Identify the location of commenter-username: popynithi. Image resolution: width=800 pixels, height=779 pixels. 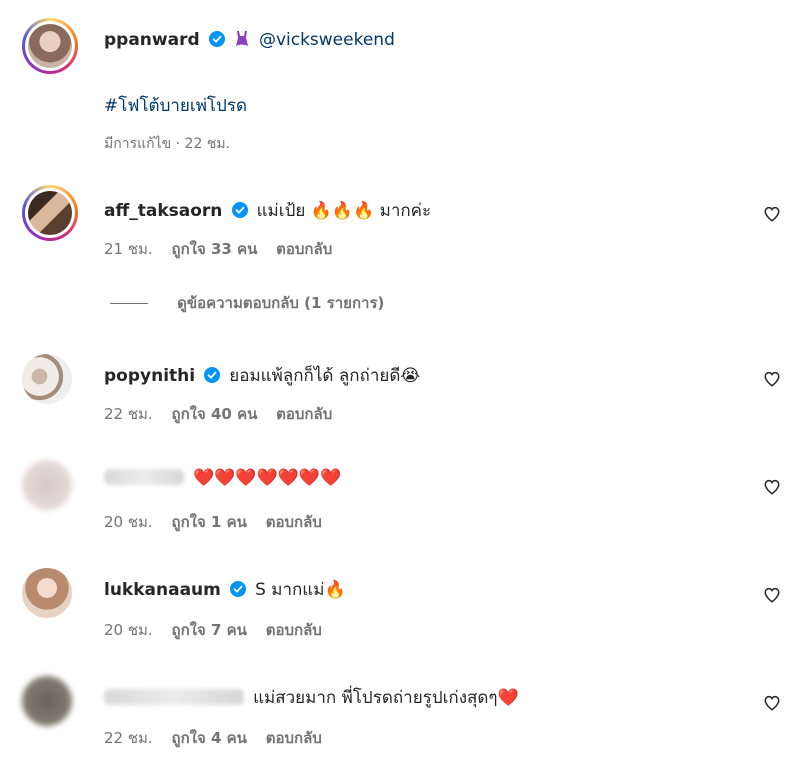
(149, 376).